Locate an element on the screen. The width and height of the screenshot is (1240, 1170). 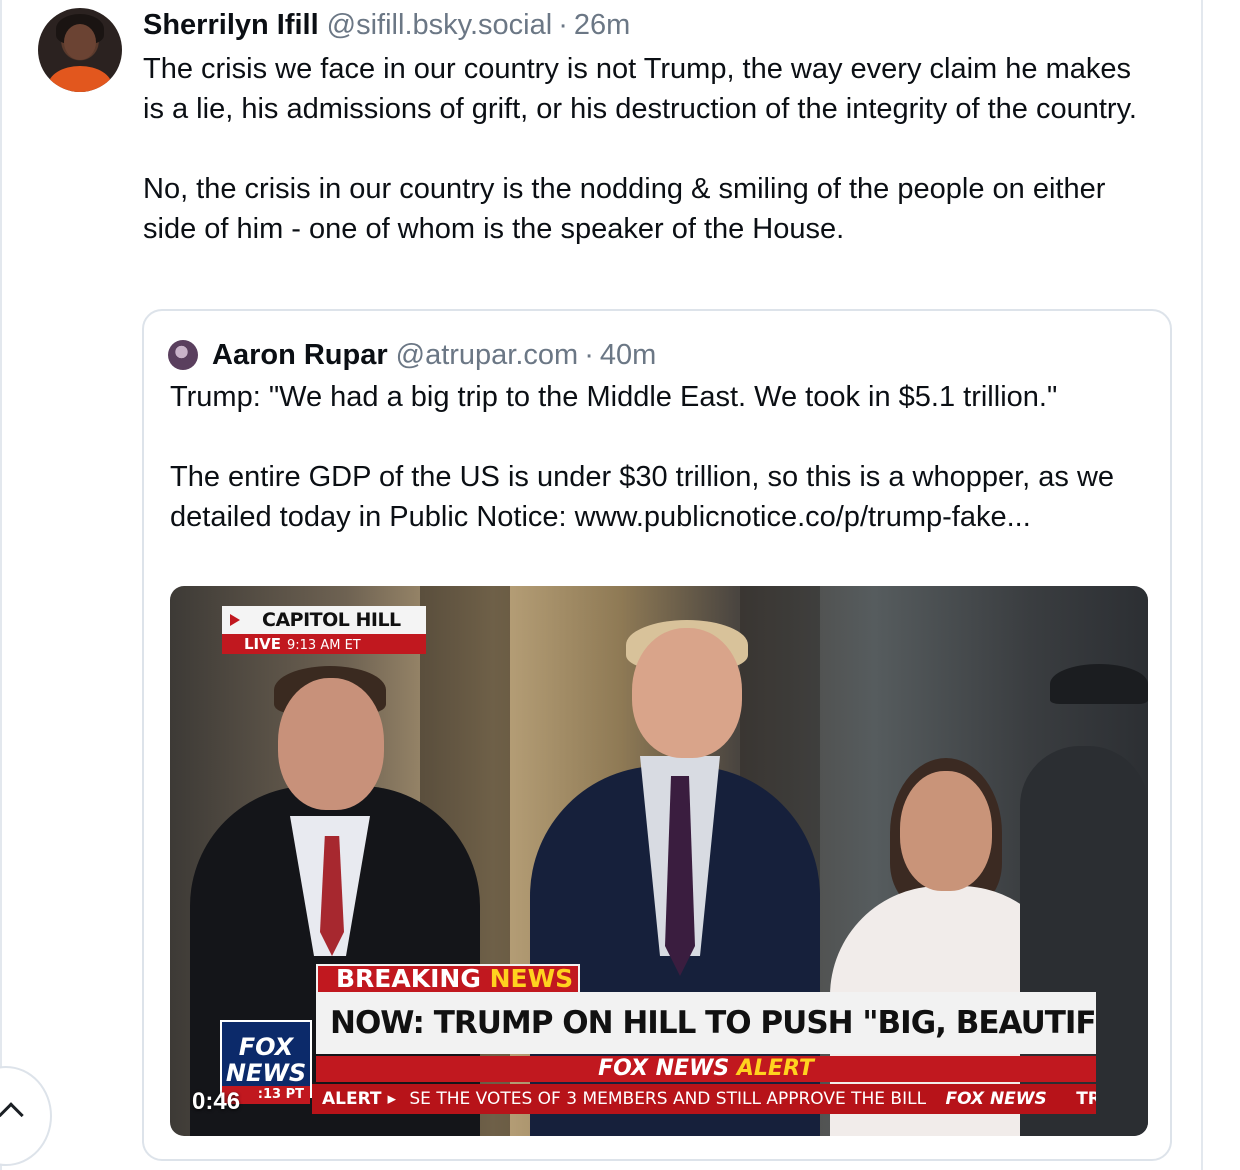
quoted-post-header: Aaron Rupar @atrupar.com · 40m is located at coordinates (412, 355).